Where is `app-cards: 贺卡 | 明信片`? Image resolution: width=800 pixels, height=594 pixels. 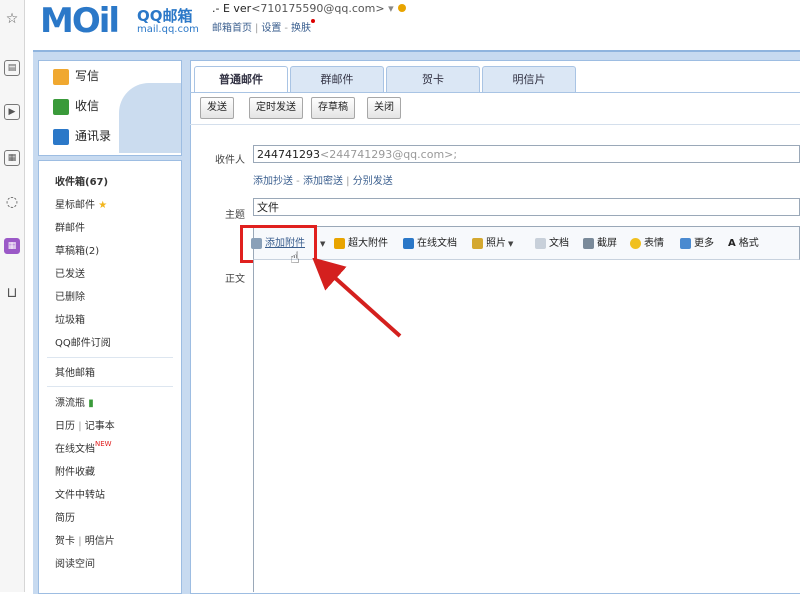
app-cards: 贺卡 | 明信片 is located at coordinates (85, 539).